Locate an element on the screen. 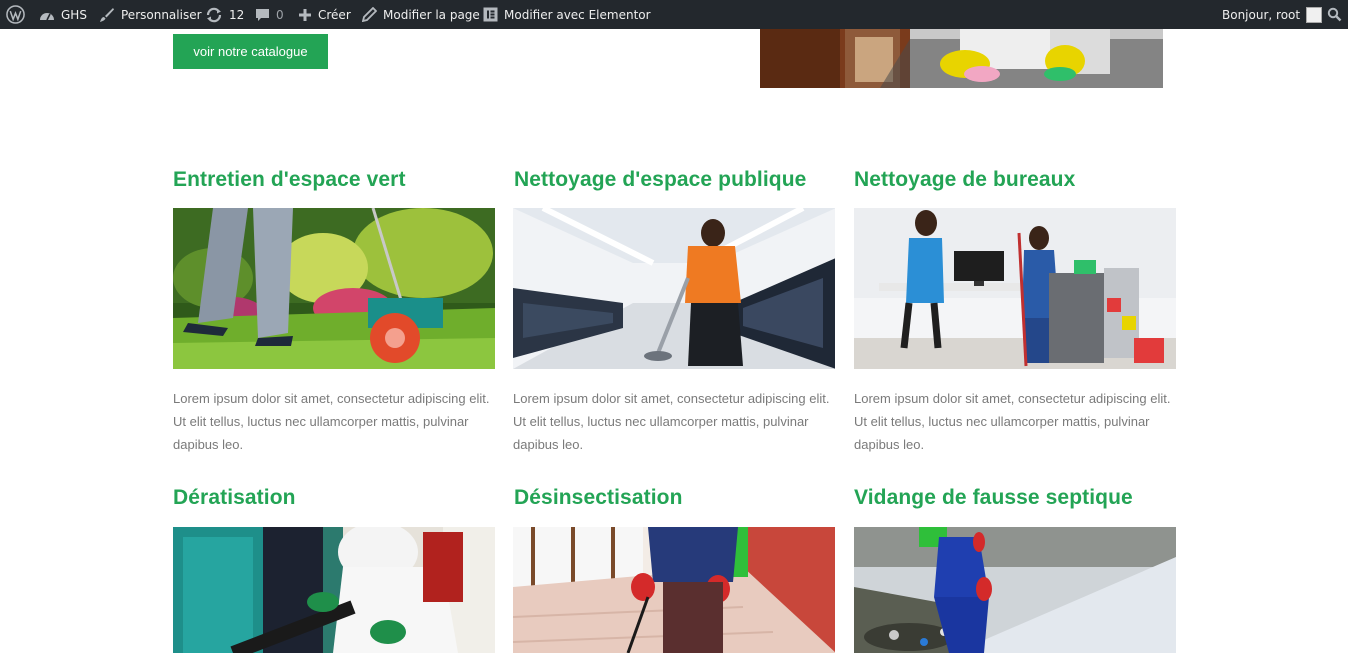 The image size is (1348, 653). service-title-espace-publique: Nettoyage d'espace publique is located at coordinates (660, 179).